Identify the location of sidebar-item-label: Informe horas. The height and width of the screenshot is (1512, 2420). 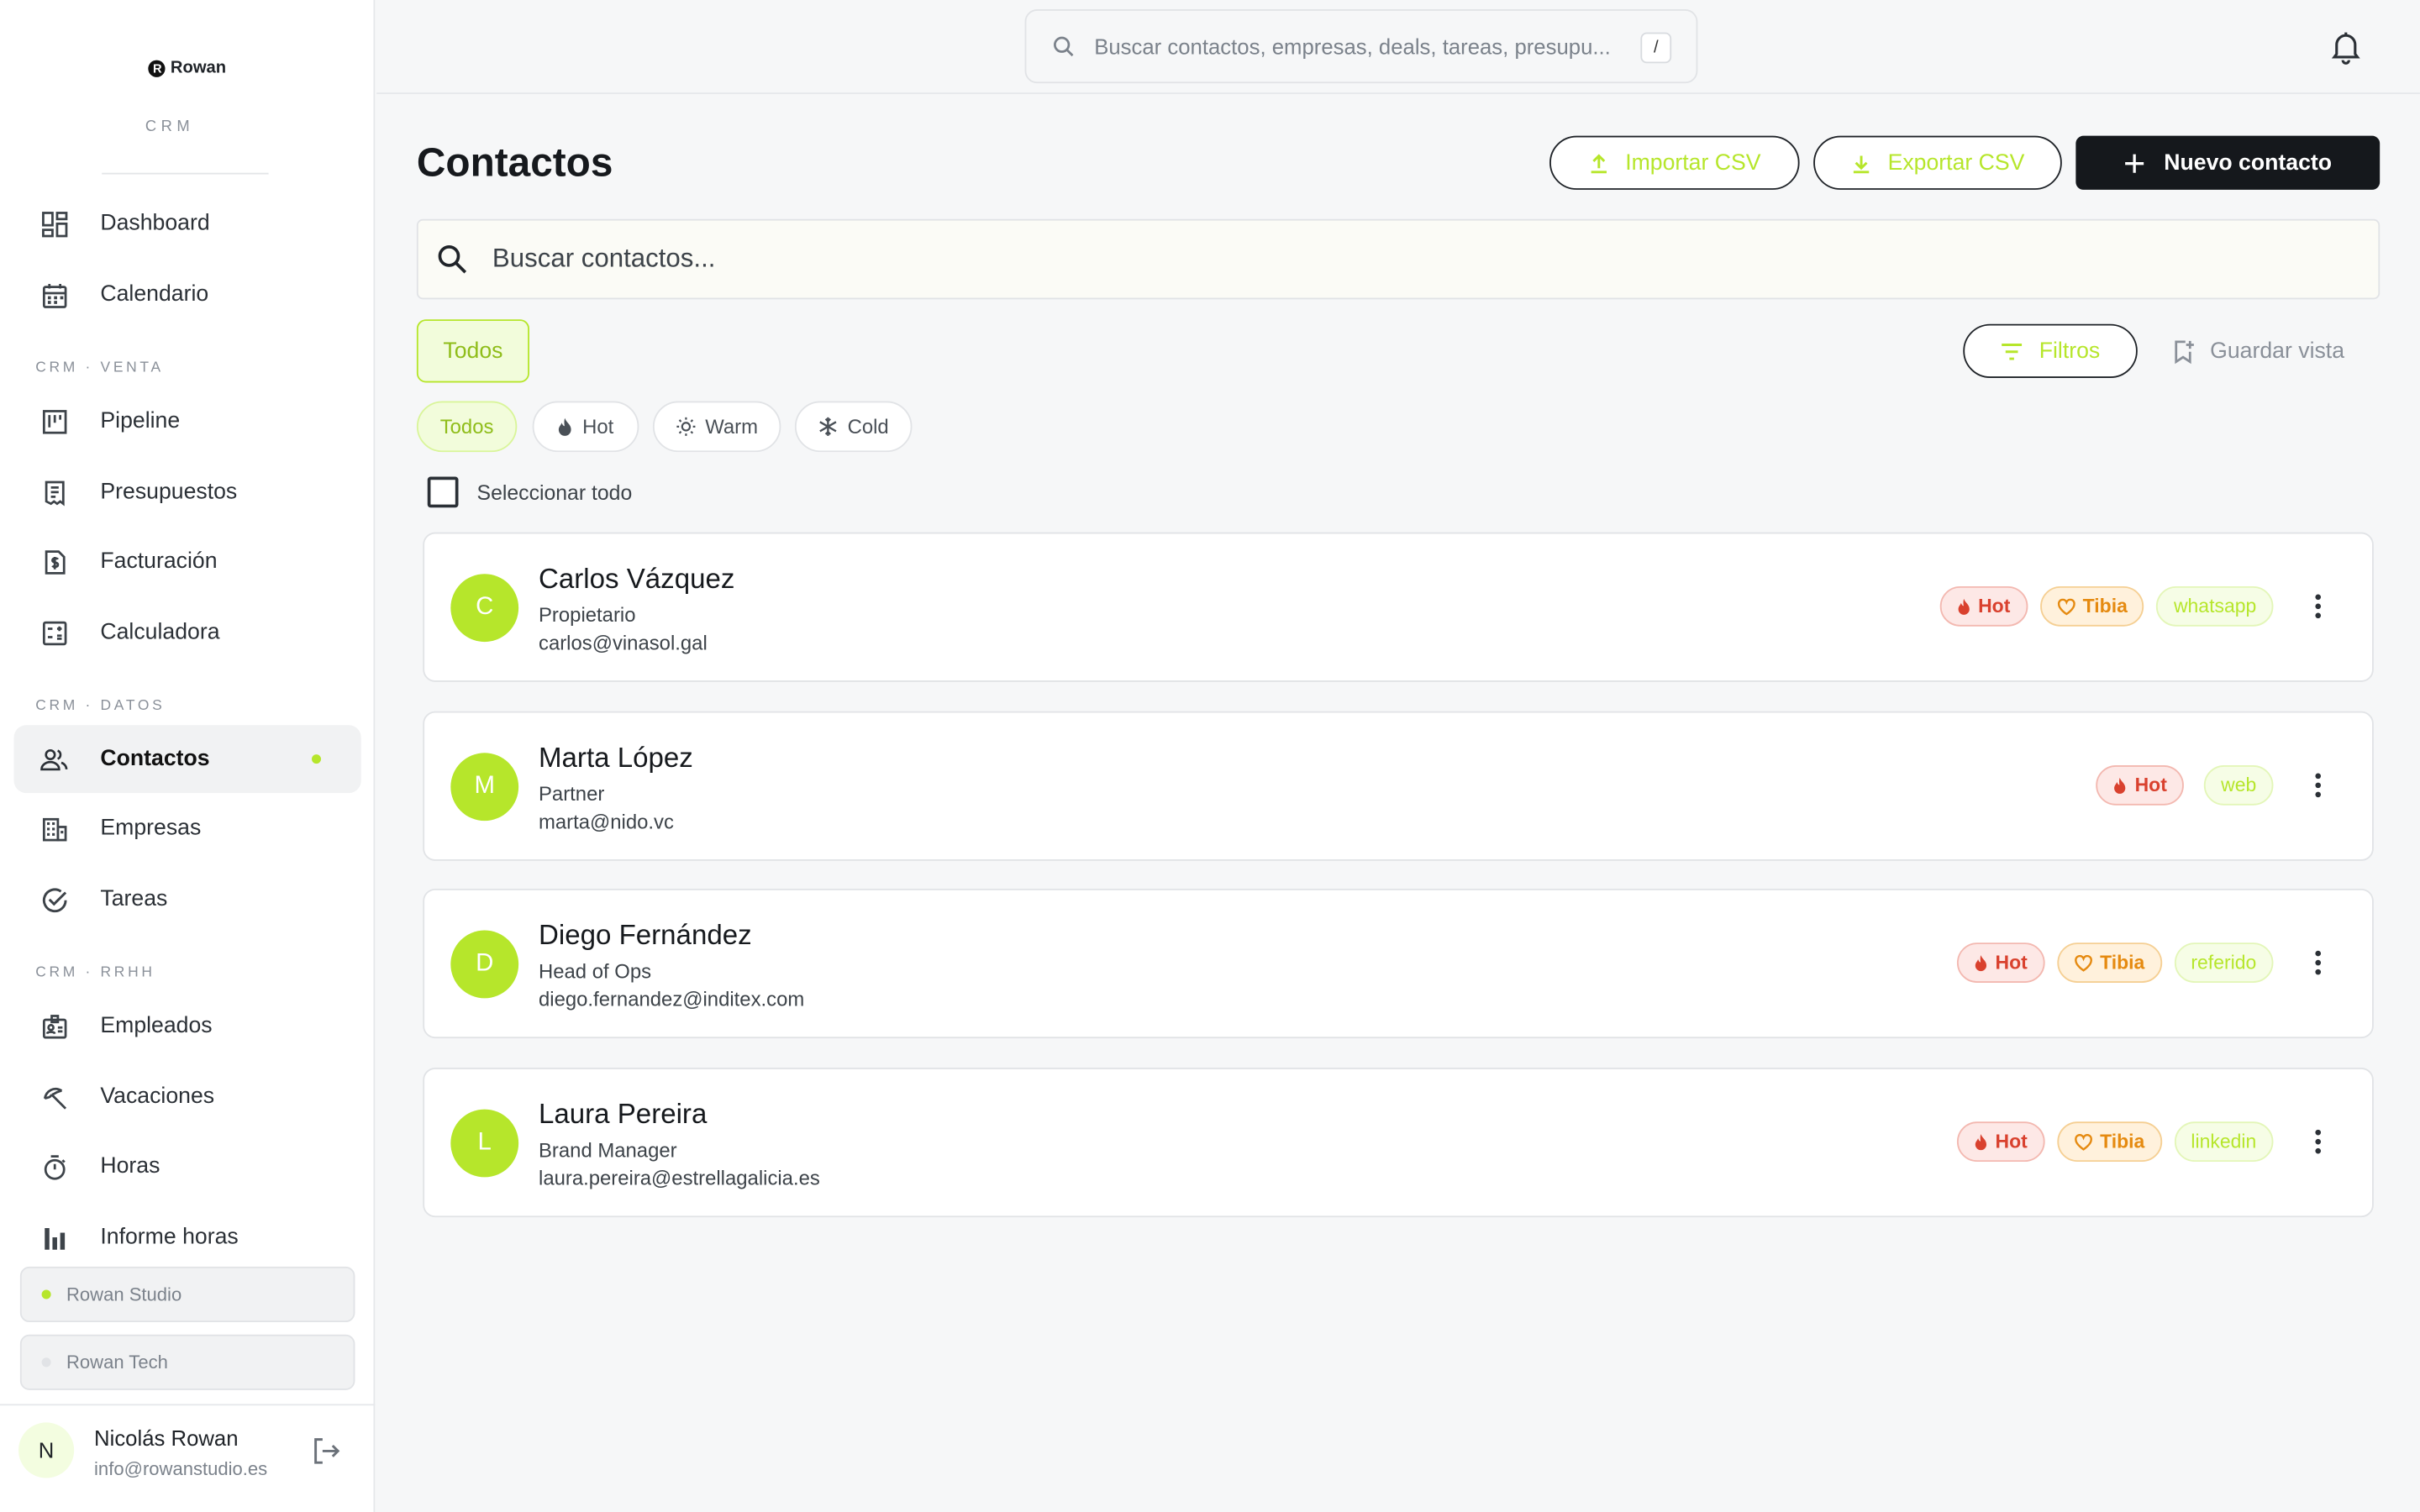
(169, 1237).